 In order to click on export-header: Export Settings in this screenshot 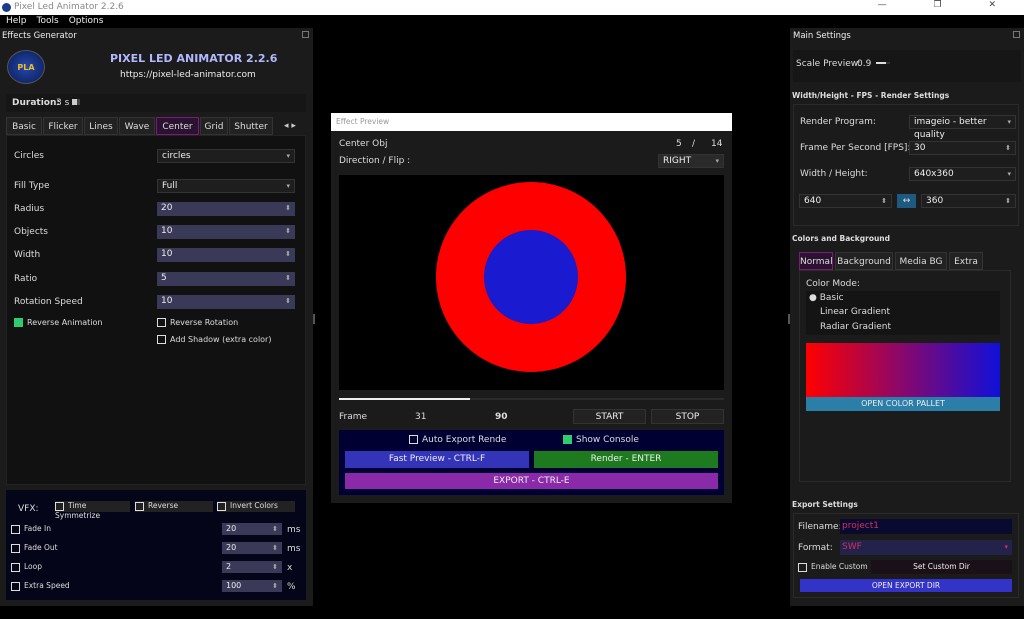, I will do `click(825, 504)`.